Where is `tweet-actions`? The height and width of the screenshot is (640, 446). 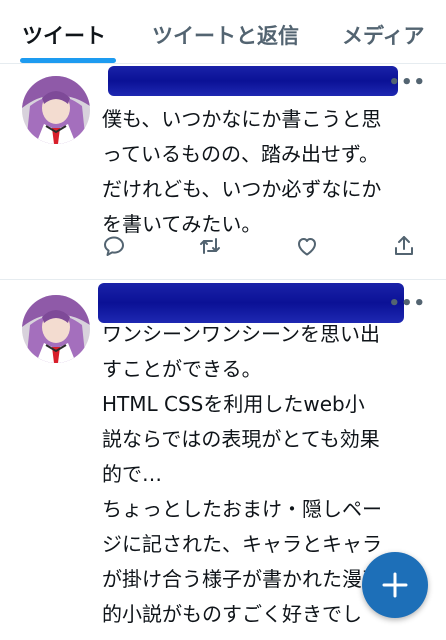 tweet-actions is located at coordinates (262, 247).